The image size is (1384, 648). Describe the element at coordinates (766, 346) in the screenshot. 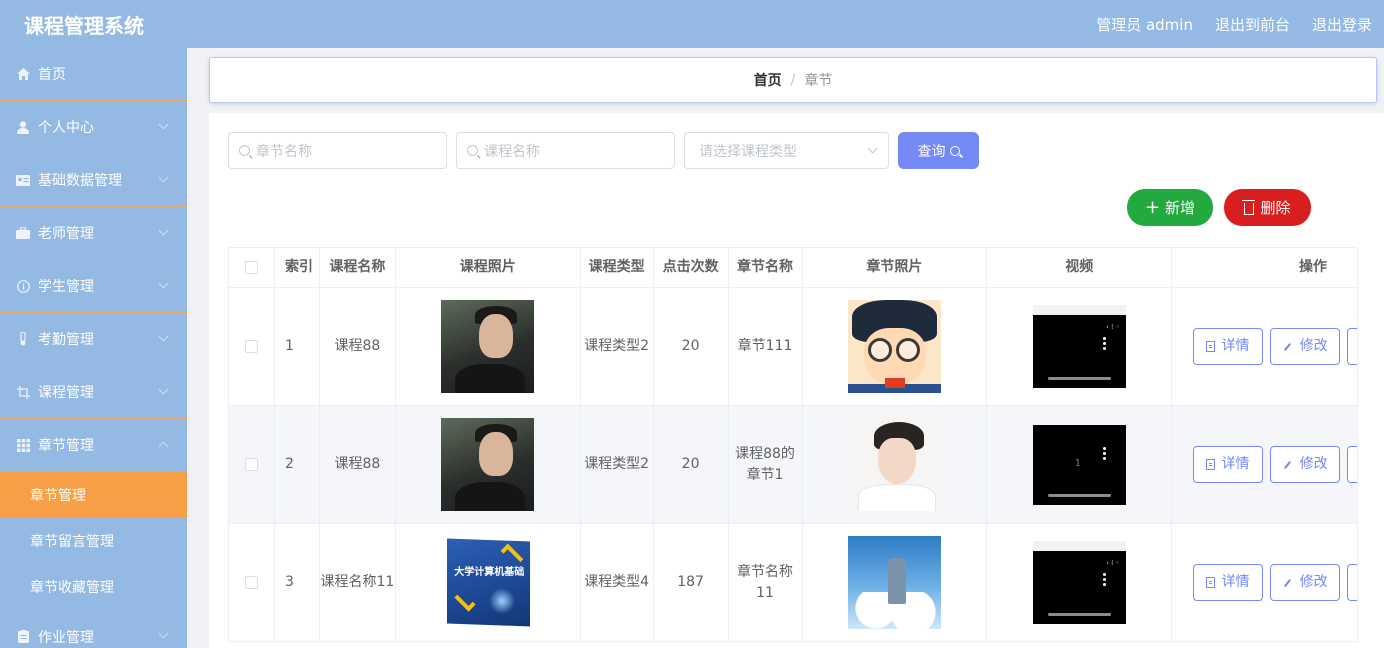

I see `cell-chapter-name: 章节111` at that location.